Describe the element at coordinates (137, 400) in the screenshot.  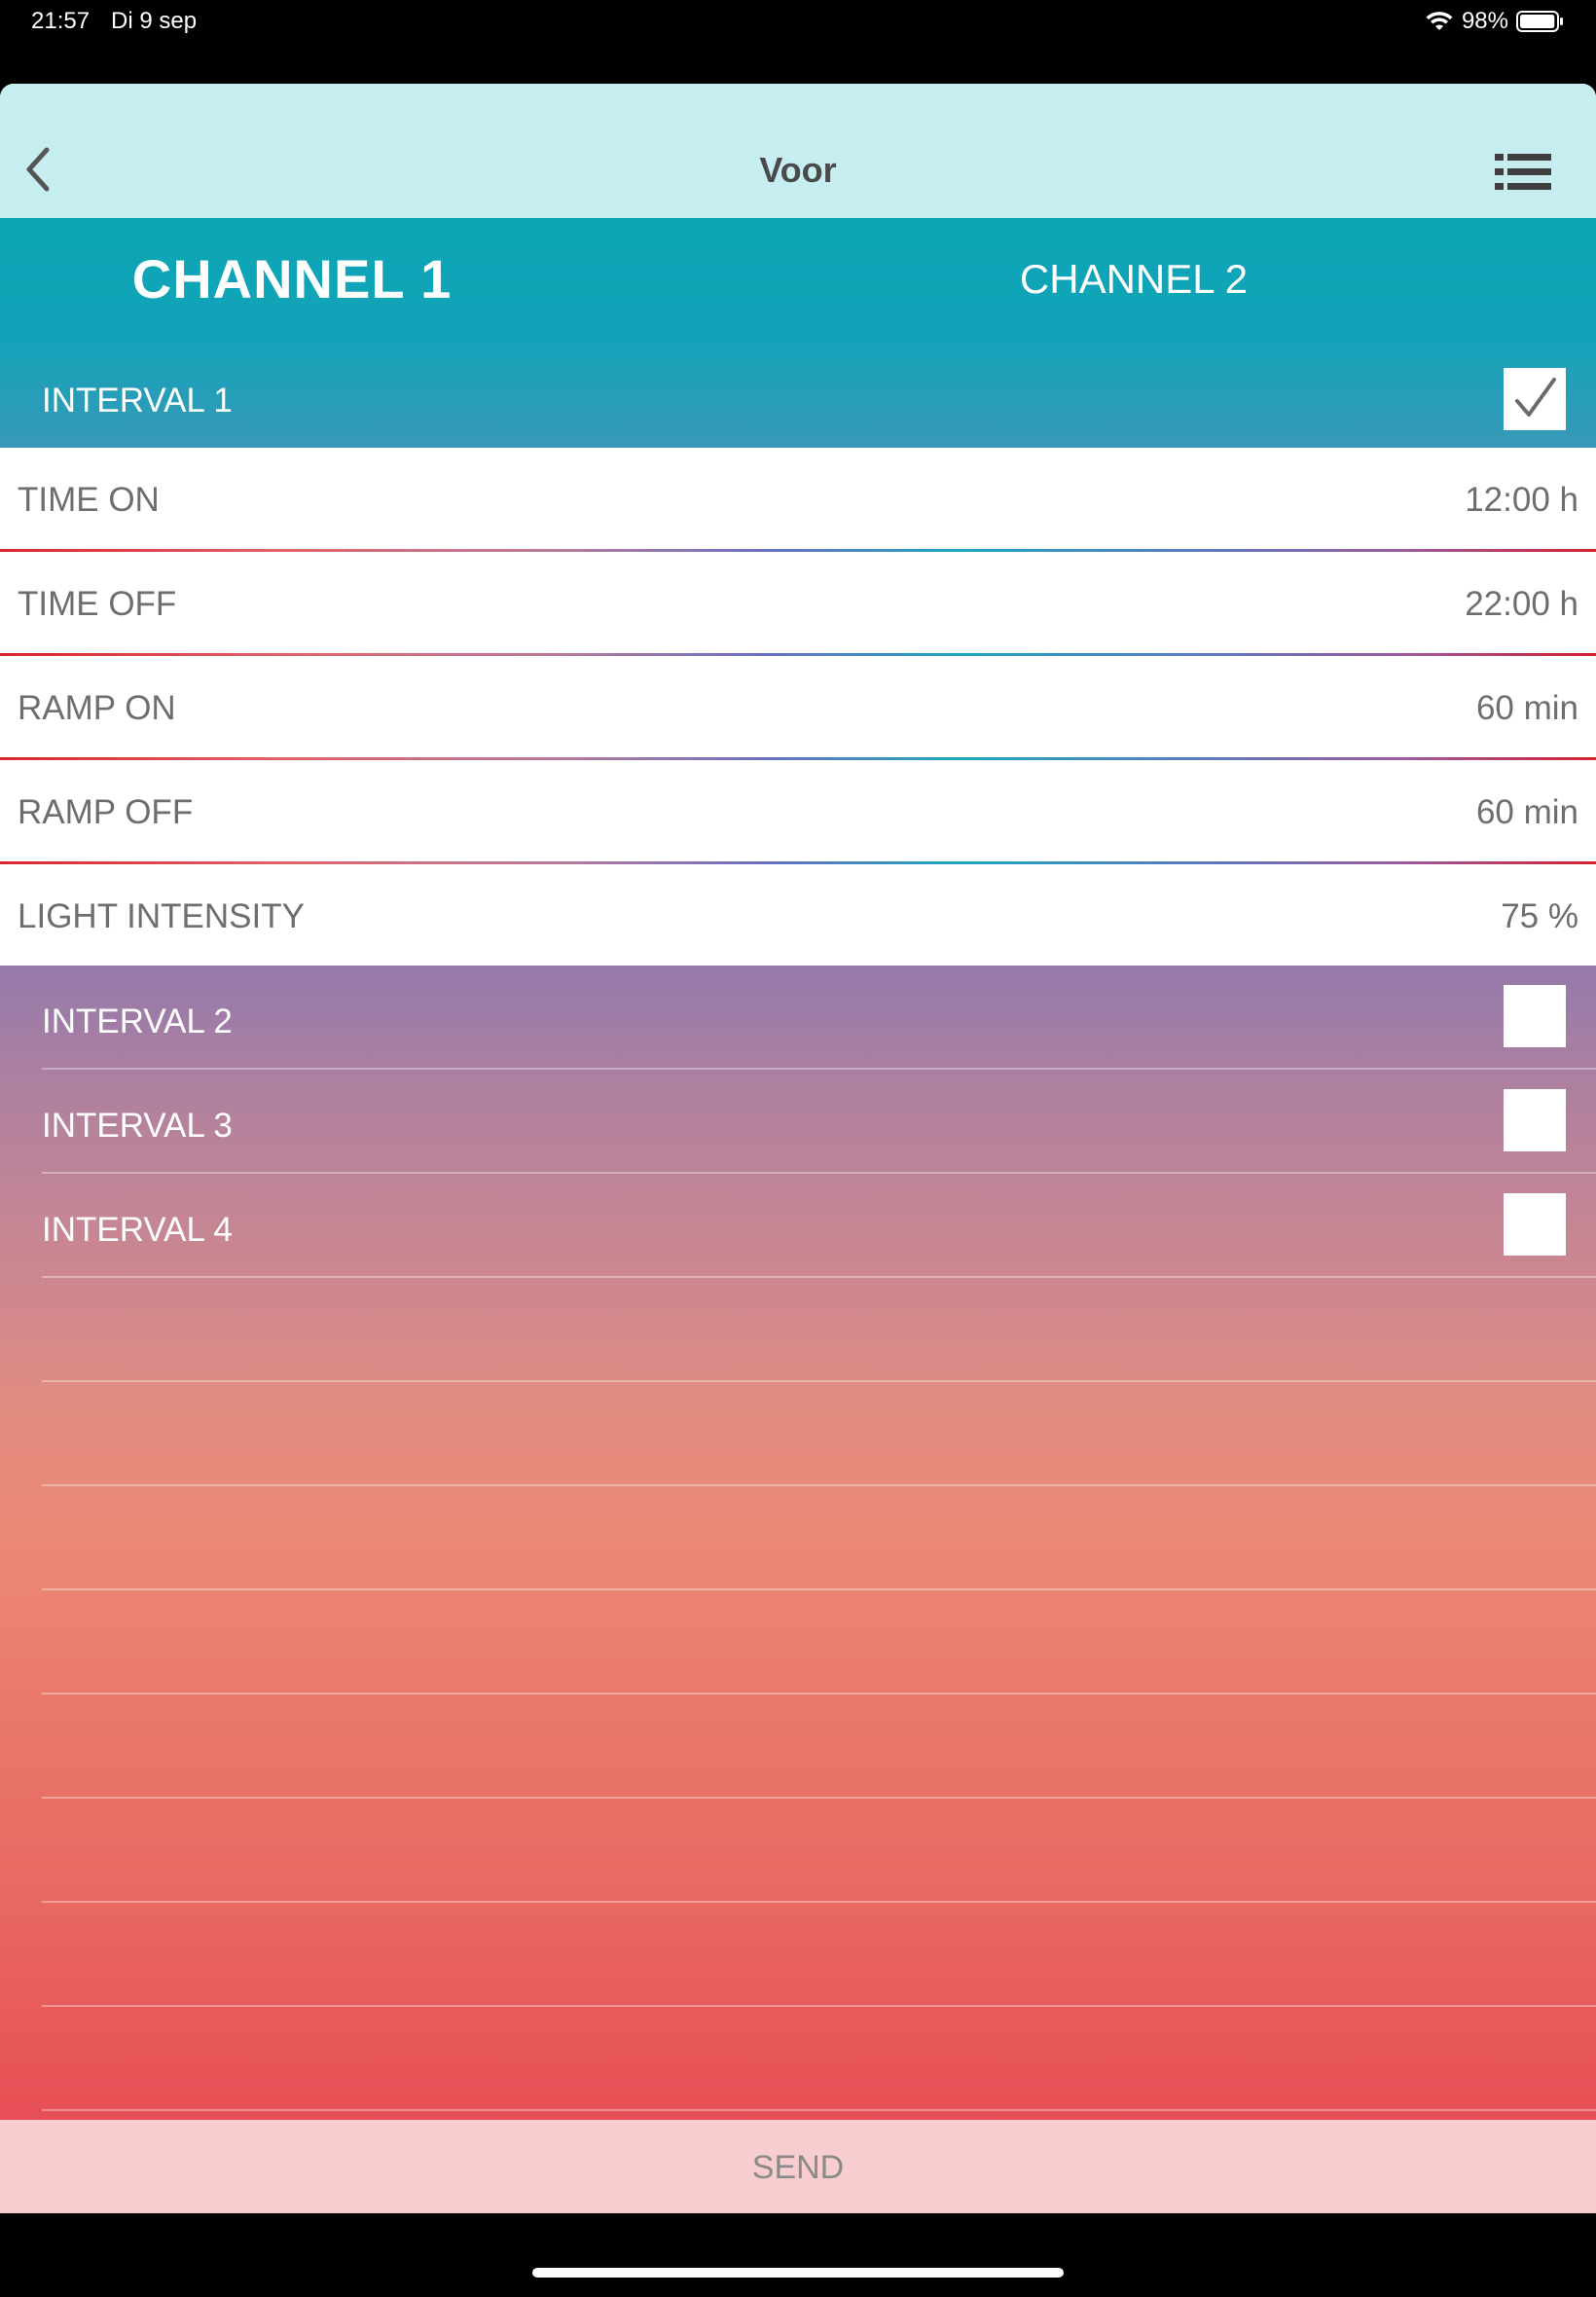
I see `interval-label: INTERVAL 1` at that location.